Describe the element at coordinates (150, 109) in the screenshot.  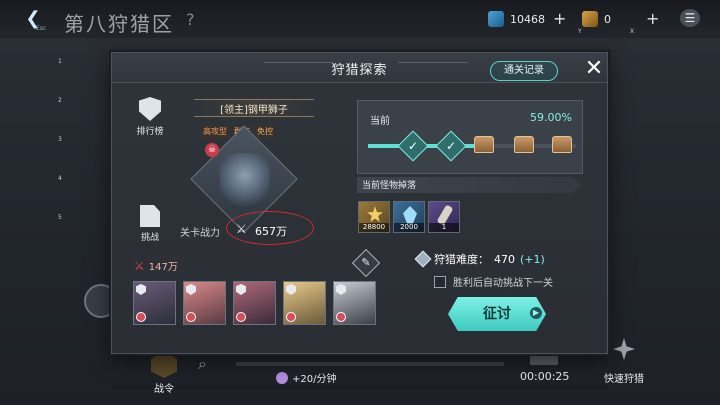
I see `leaderboard-icon` at that location.